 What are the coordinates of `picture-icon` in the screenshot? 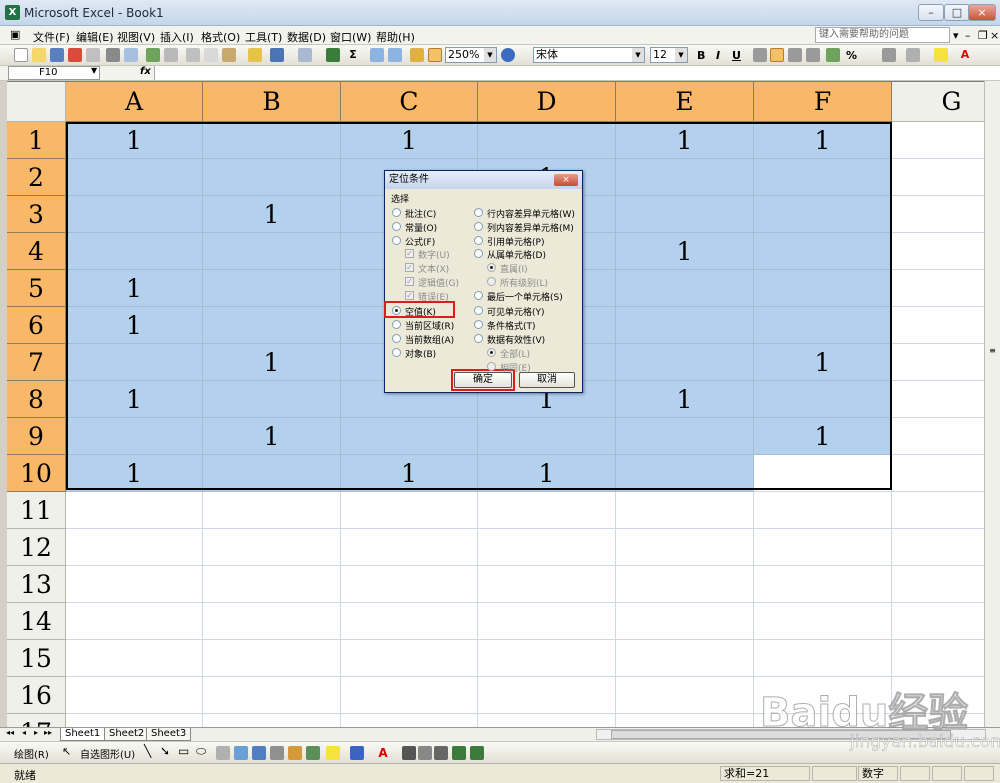 It's located at (295, 753).